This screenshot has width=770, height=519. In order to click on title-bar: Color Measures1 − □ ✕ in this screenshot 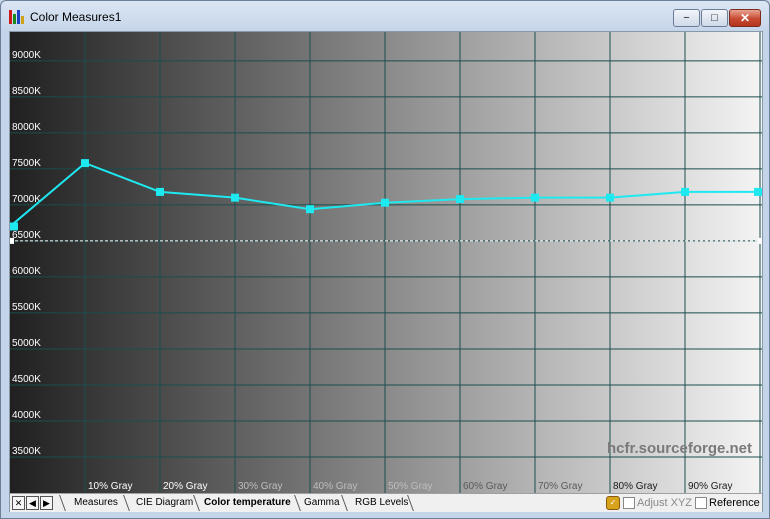, I will do `click(385, 16)`.